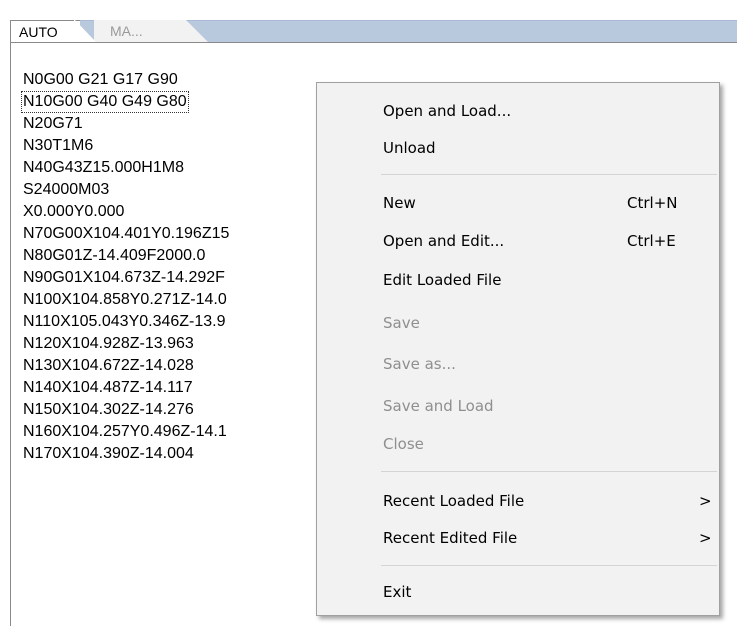 This screenshot has height=626, width=737. I want to click on code-line: N10G00 G40 G49 G80, so click(125, 102).